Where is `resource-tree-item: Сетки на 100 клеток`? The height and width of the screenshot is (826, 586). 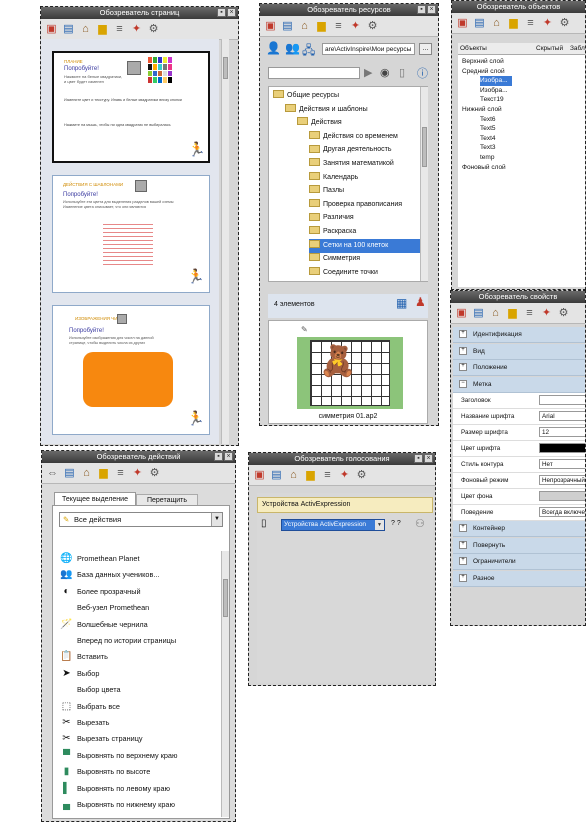
resource-tree-item: Сетки на 100 клеток is located at coordinates (368, 245).